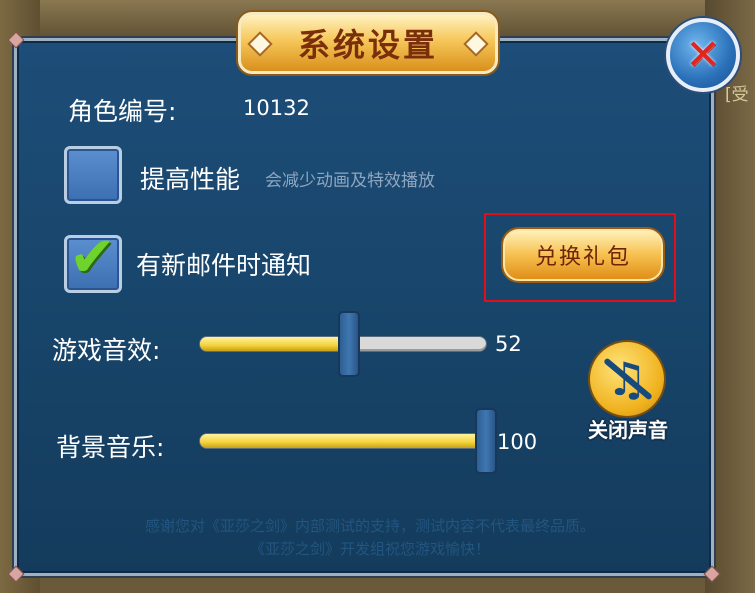 The height and width of the screenshot is (593, 755). I want to click on notice-line-2: 《亚莎之剑》开发组祝您游戏愉快！, so click(369, 549).